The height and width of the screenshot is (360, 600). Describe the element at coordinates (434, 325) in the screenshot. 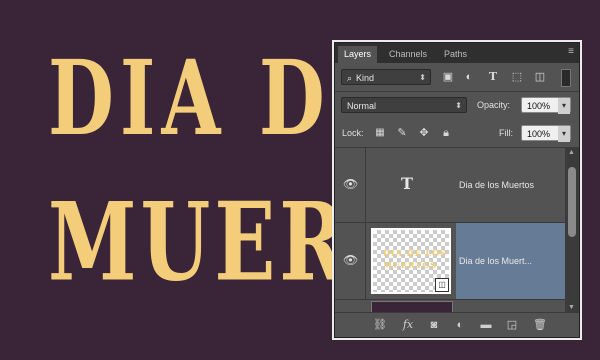

I see `mask-icon: ◙` at that location.